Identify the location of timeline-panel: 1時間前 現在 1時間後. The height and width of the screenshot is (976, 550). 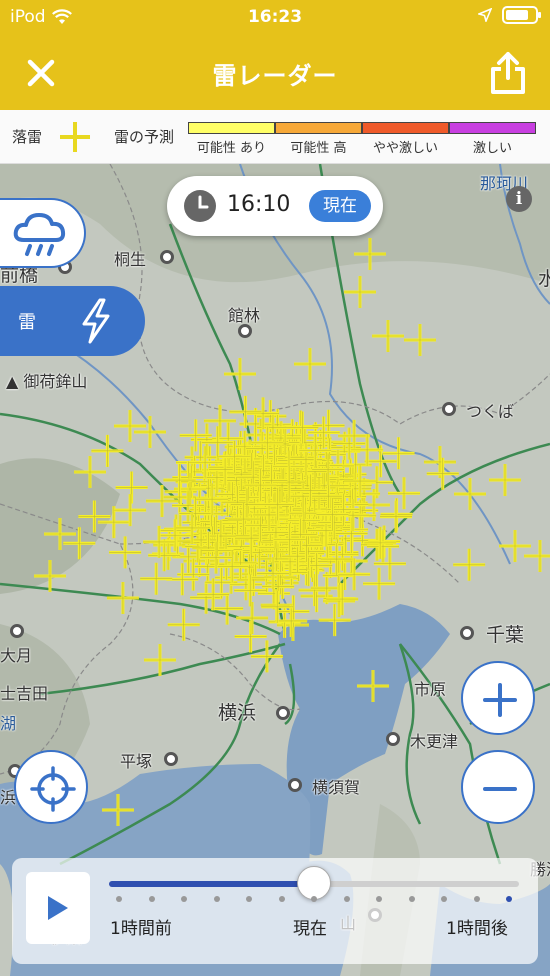
(275, 911).